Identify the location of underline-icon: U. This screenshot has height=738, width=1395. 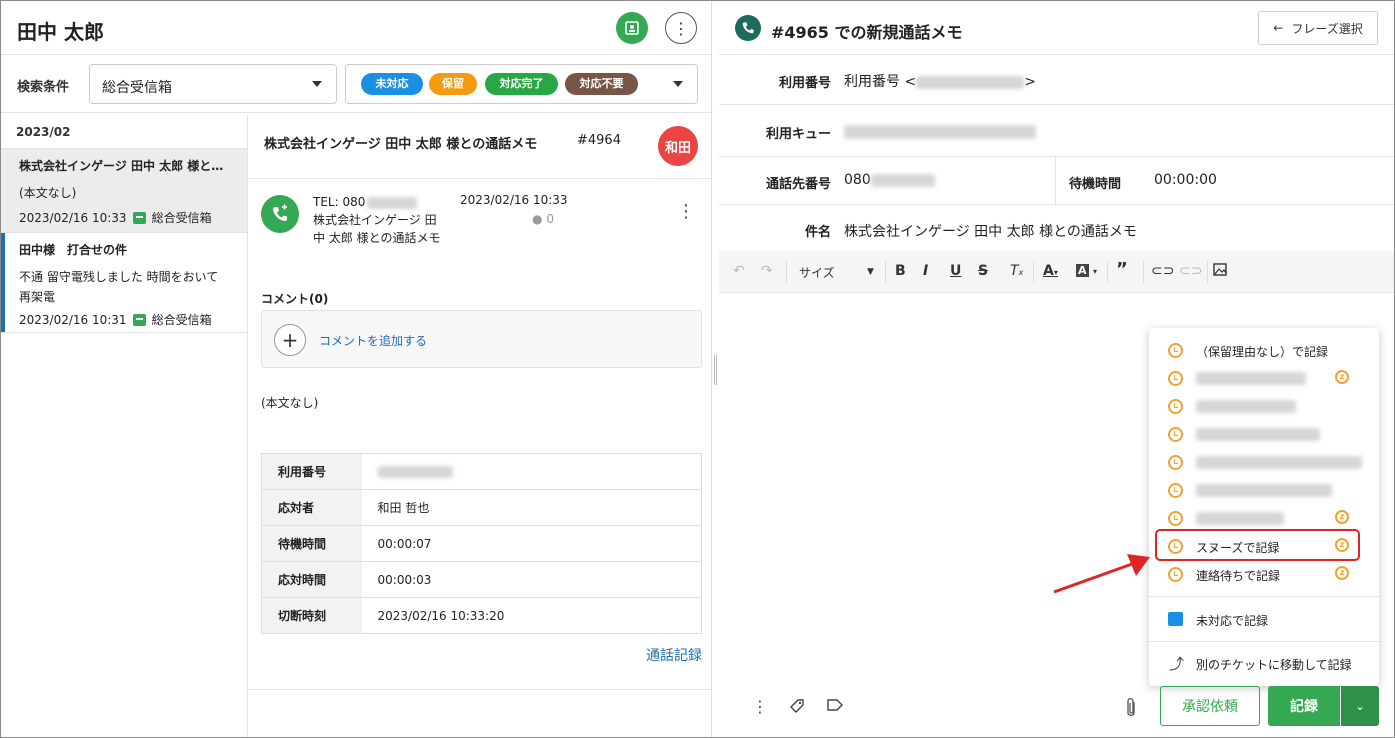
(955, 271).